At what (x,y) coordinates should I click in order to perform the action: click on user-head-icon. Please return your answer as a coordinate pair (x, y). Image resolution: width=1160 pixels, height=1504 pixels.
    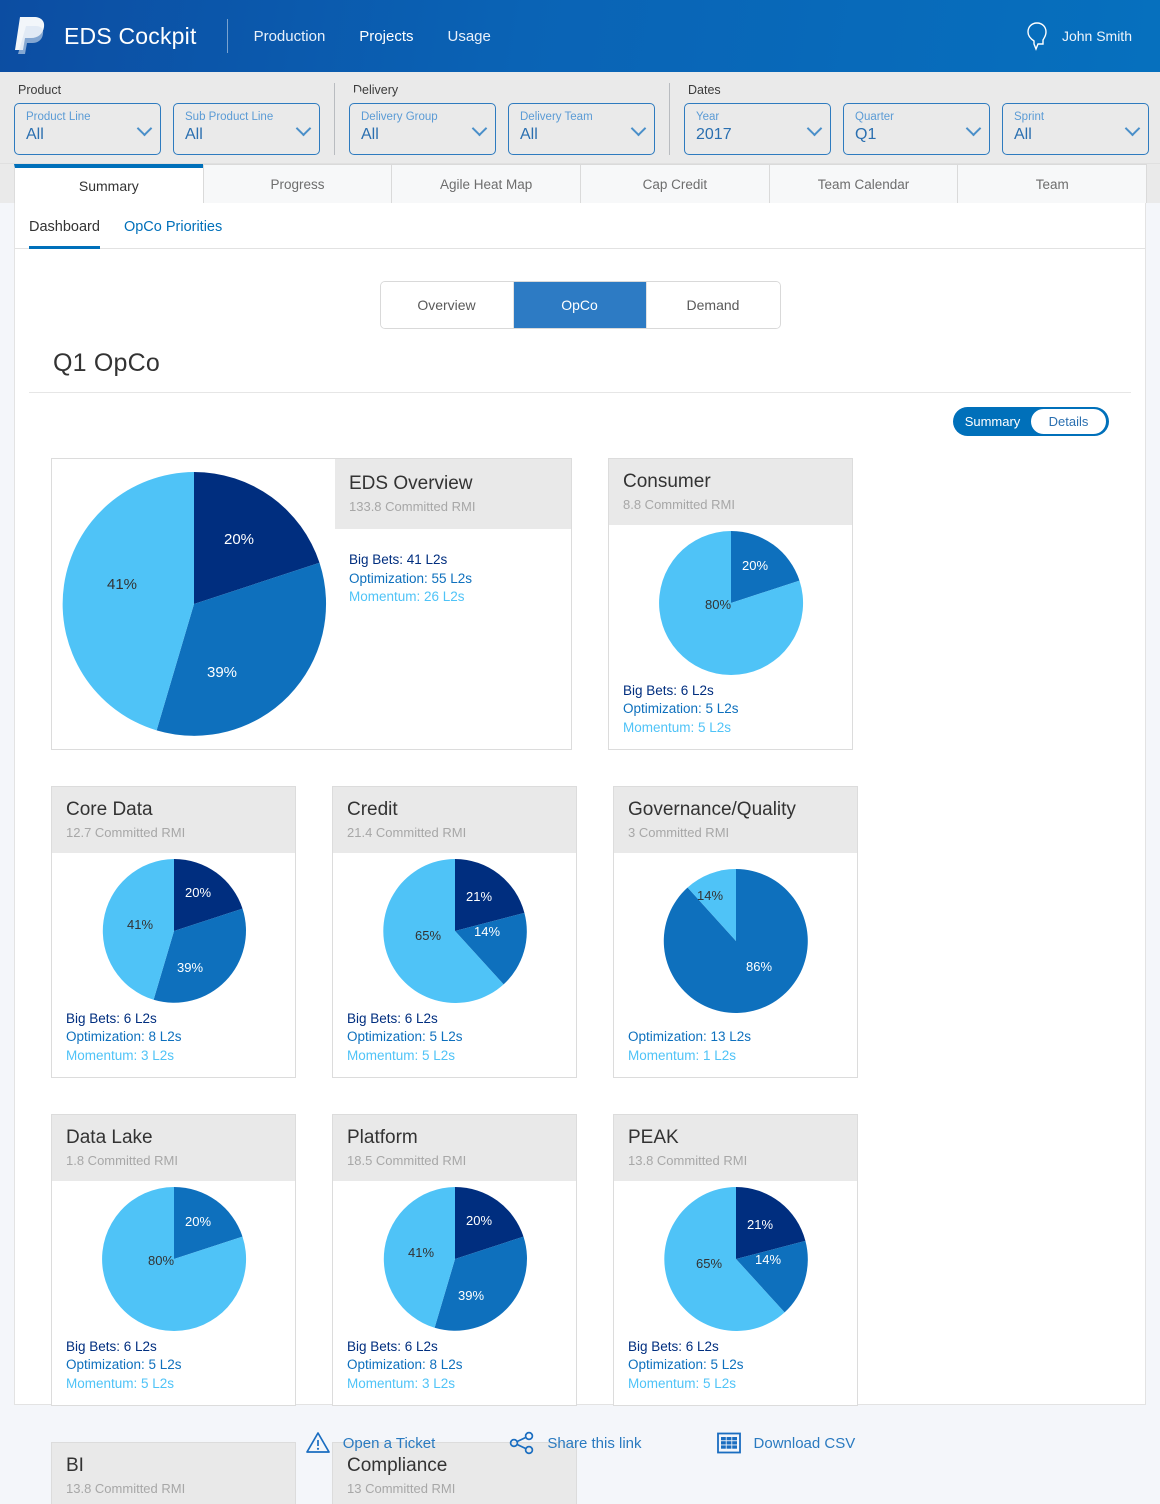
    Looking at the image, I should click on (1037, 36).